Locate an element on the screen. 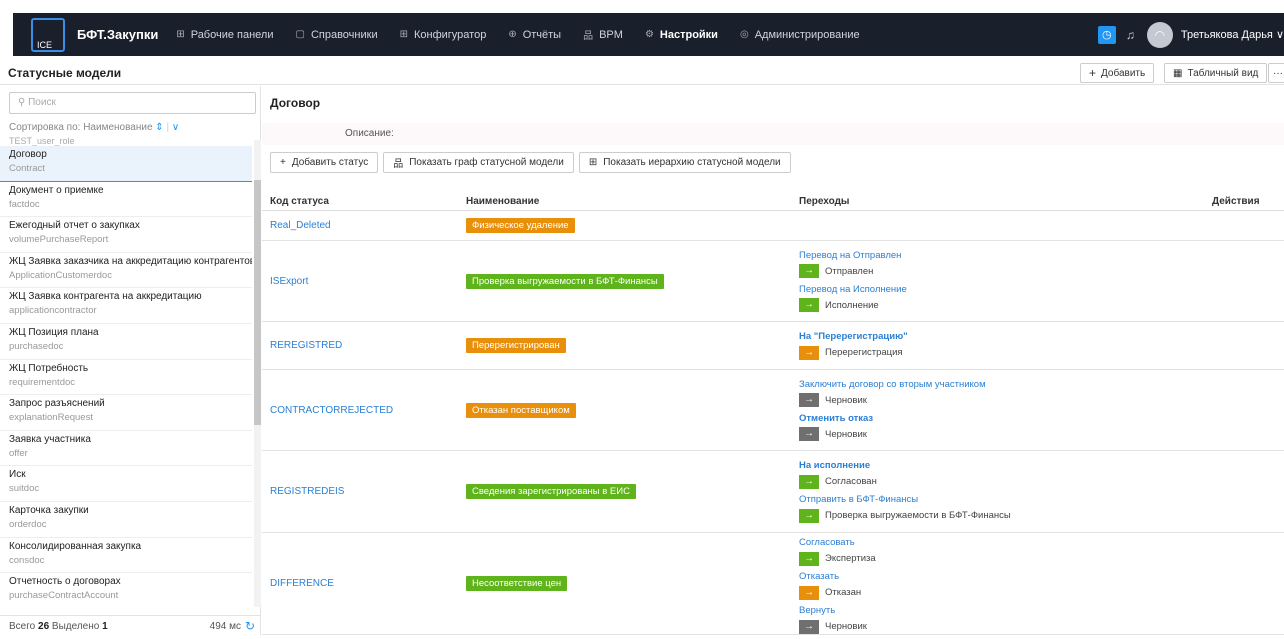 This screenshot has width=1284, height=639. list-item-code: purchasedoc is located at coordinates (36, 346).